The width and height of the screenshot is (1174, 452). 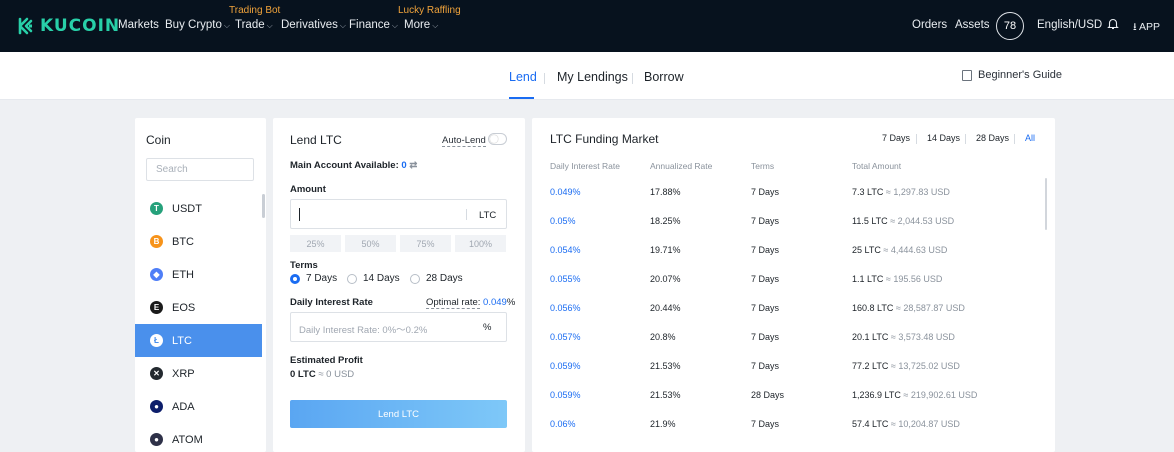 I want to click on amount-value: 7.3 LTC, so click(x=868, y=192).